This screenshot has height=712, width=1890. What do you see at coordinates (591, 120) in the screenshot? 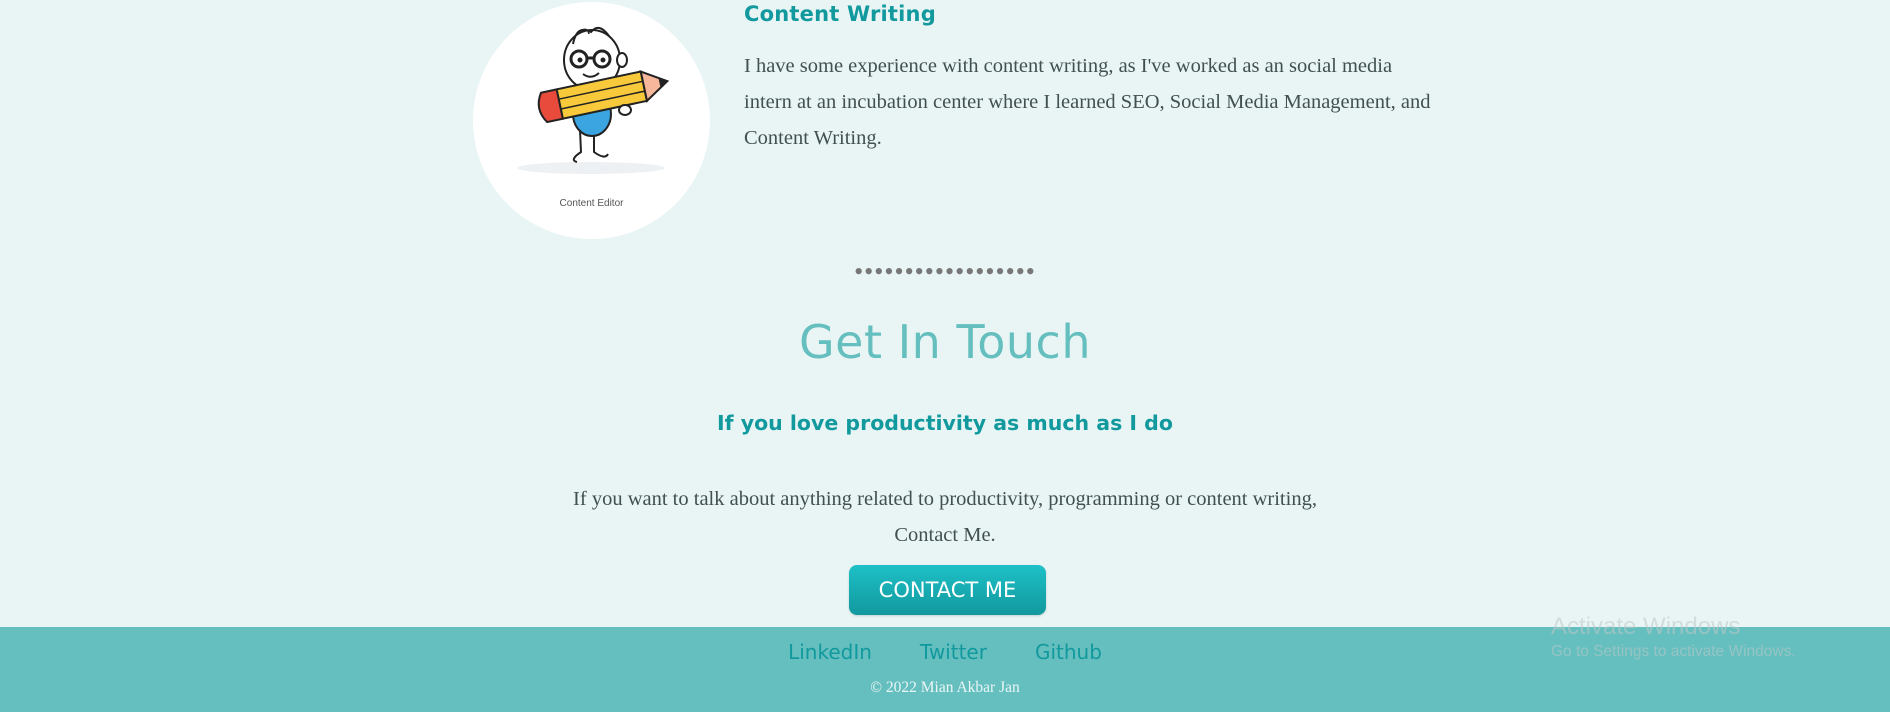
I see `content-editor-illustration: Content Editor` at bounding box center [591, 120].